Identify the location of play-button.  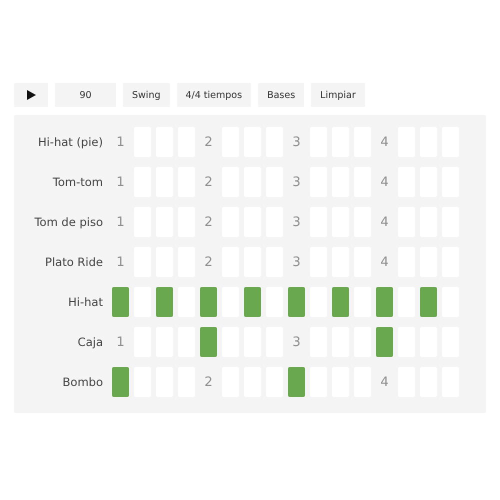
(31, 95).